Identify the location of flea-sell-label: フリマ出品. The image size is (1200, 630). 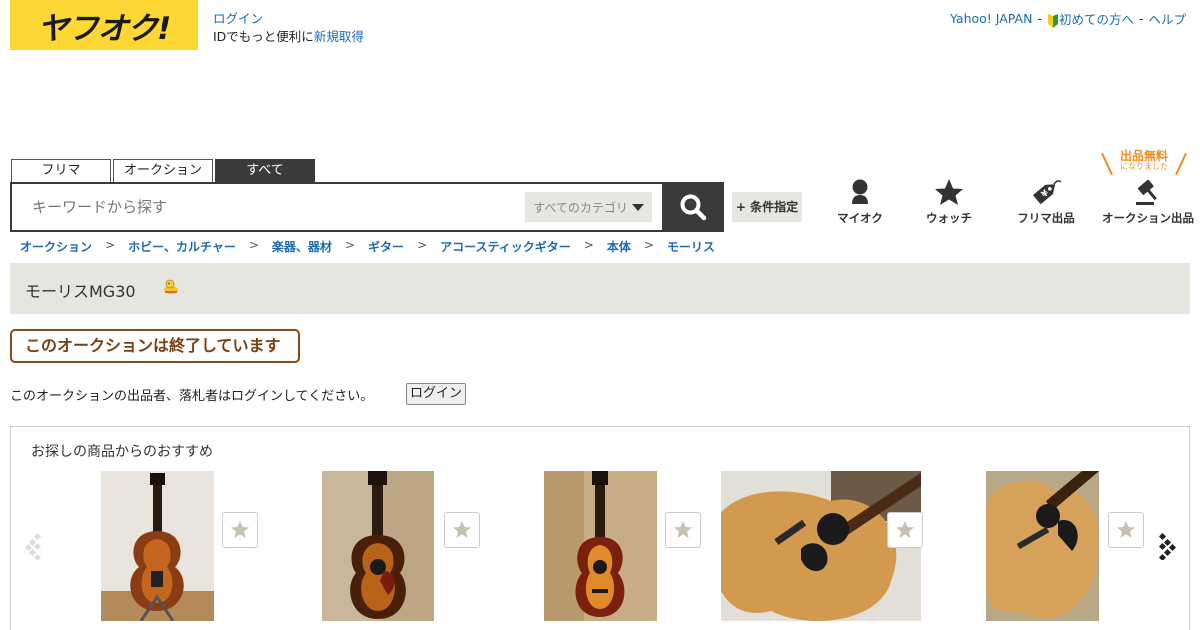
(1046, 218).